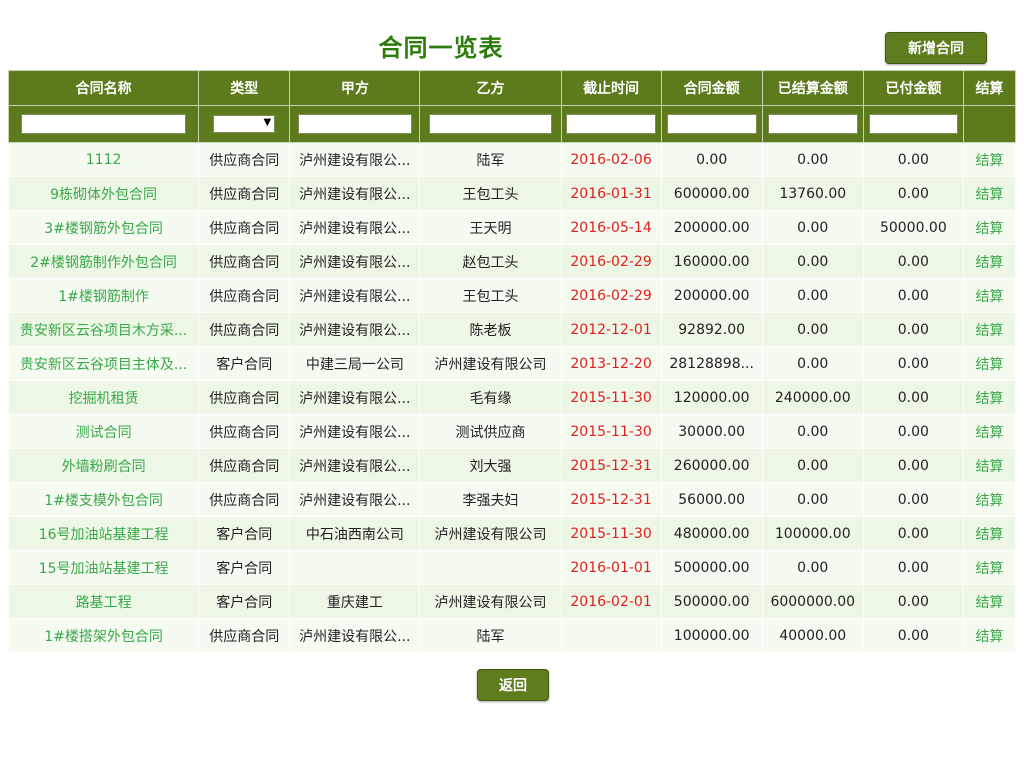  What do you see at coordinates (355, 124) in the screenshot?
I see `filter-party-a-input` at bounding box center [355, 124].